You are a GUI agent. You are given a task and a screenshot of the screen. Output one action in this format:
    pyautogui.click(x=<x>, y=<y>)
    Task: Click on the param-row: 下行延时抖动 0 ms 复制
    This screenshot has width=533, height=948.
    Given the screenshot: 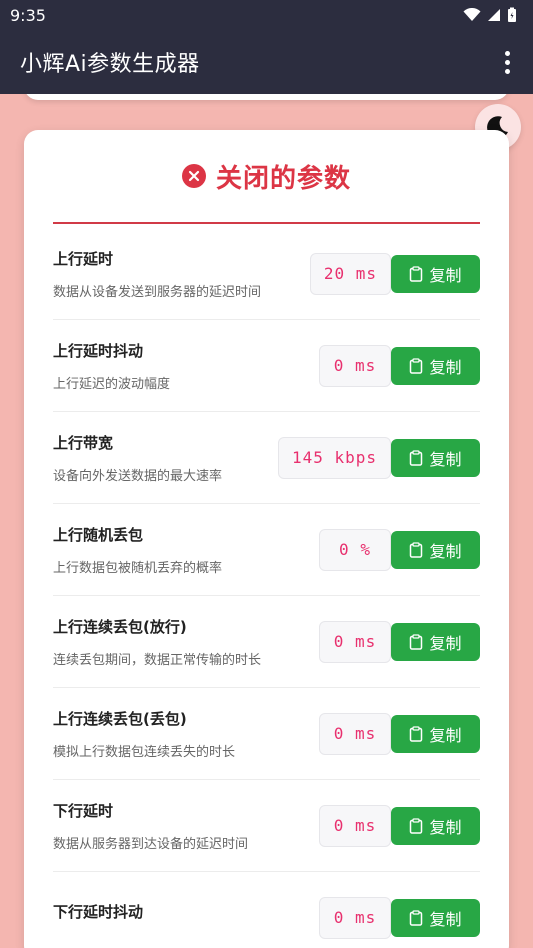 What is the action you would take?
    pyautogui.click(x=266, y=910)
    